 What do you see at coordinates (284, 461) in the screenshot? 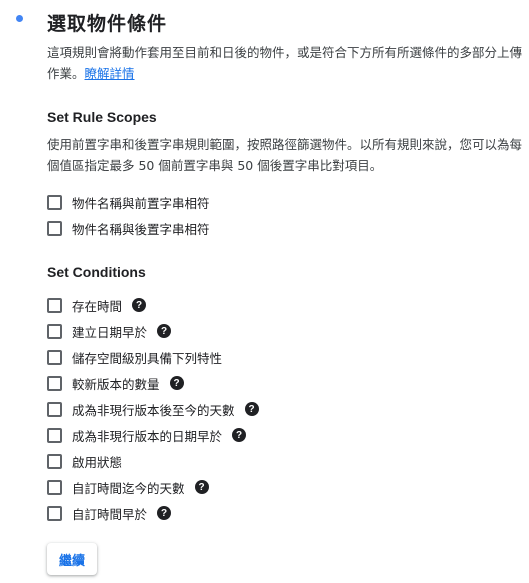
I see `condition-7-option: 啟用狀態` at bounding box center [284, 461].